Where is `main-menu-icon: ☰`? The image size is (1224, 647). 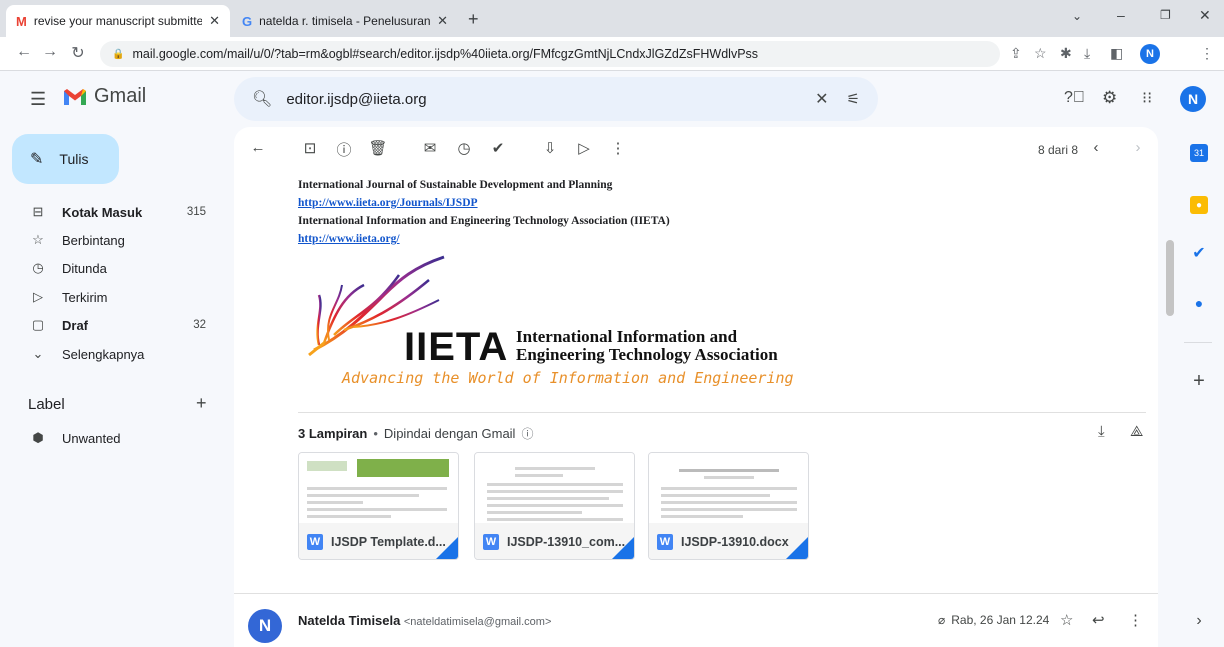
main-menu-icon: ☰ is located at coordinates (38, 99).